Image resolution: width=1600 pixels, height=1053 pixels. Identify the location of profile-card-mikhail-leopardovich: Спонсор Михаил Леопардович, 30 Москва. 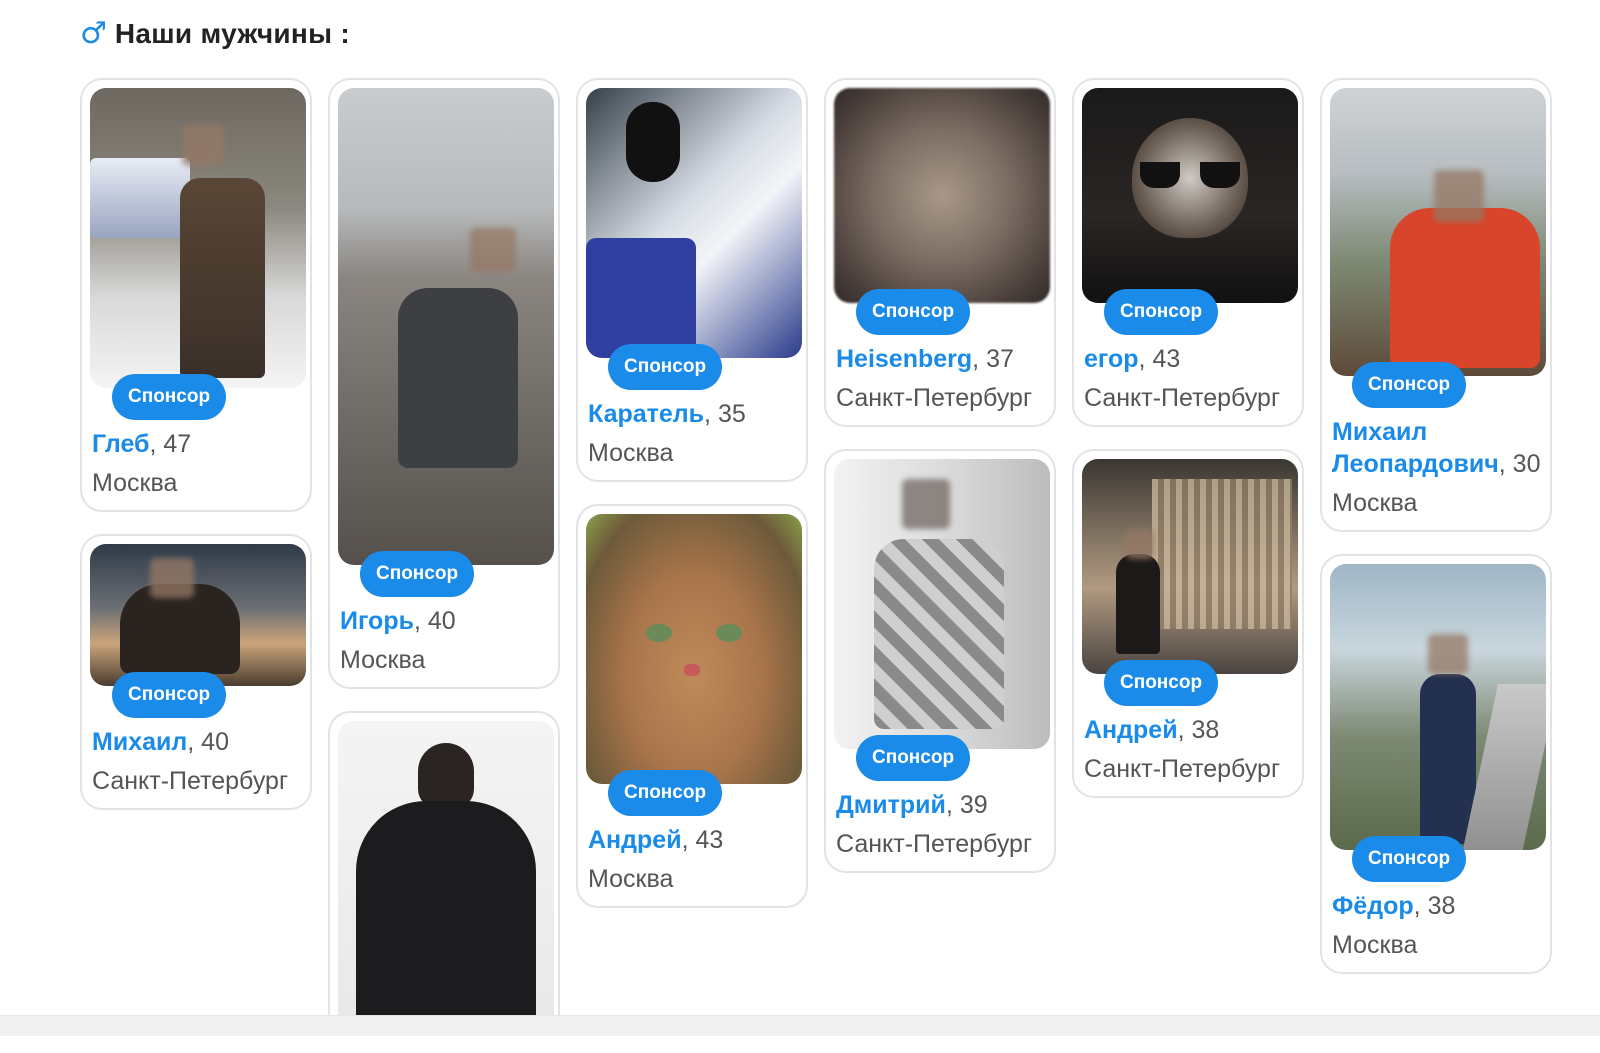
(1436, 305).